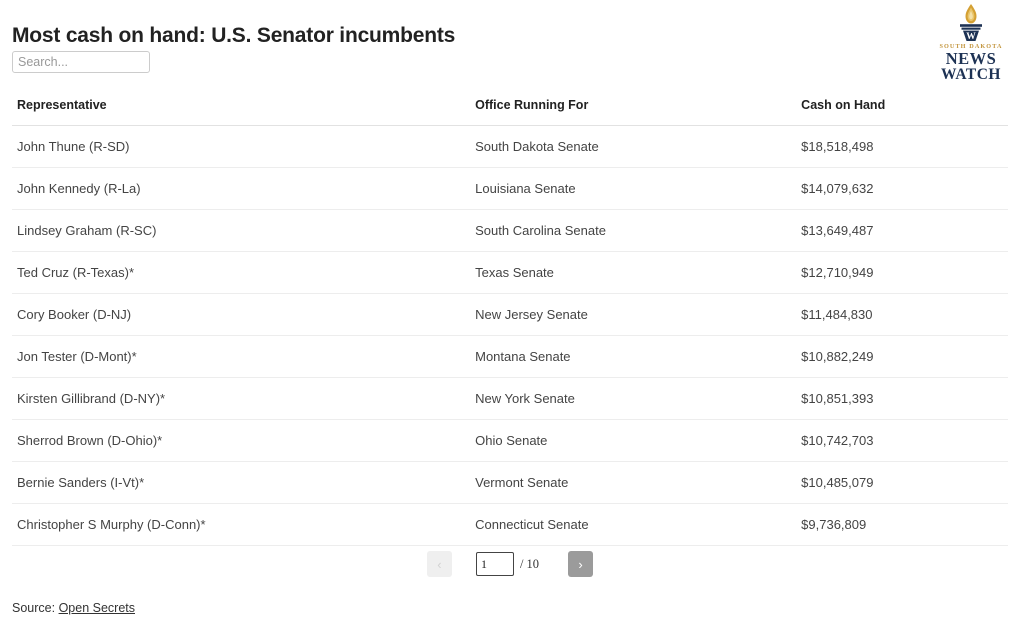 The image size is (1020, 629). What do you see at coordinates (241, 112) in the screenshot?
I see `column-header-representative: Representative` at bounding box center [241, 112].